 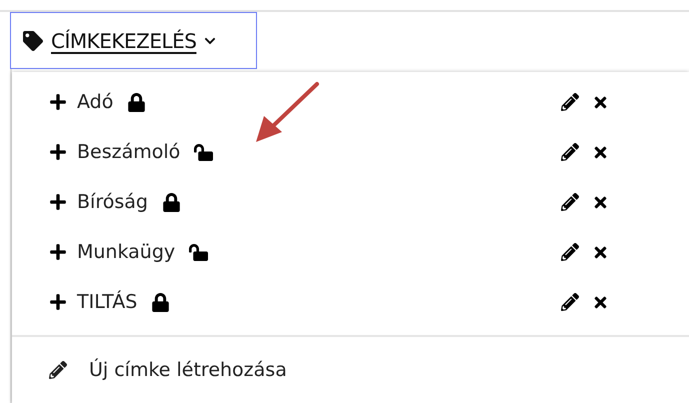 I want to click on tag-name: Beszámoló, so click(x=128, y=152).